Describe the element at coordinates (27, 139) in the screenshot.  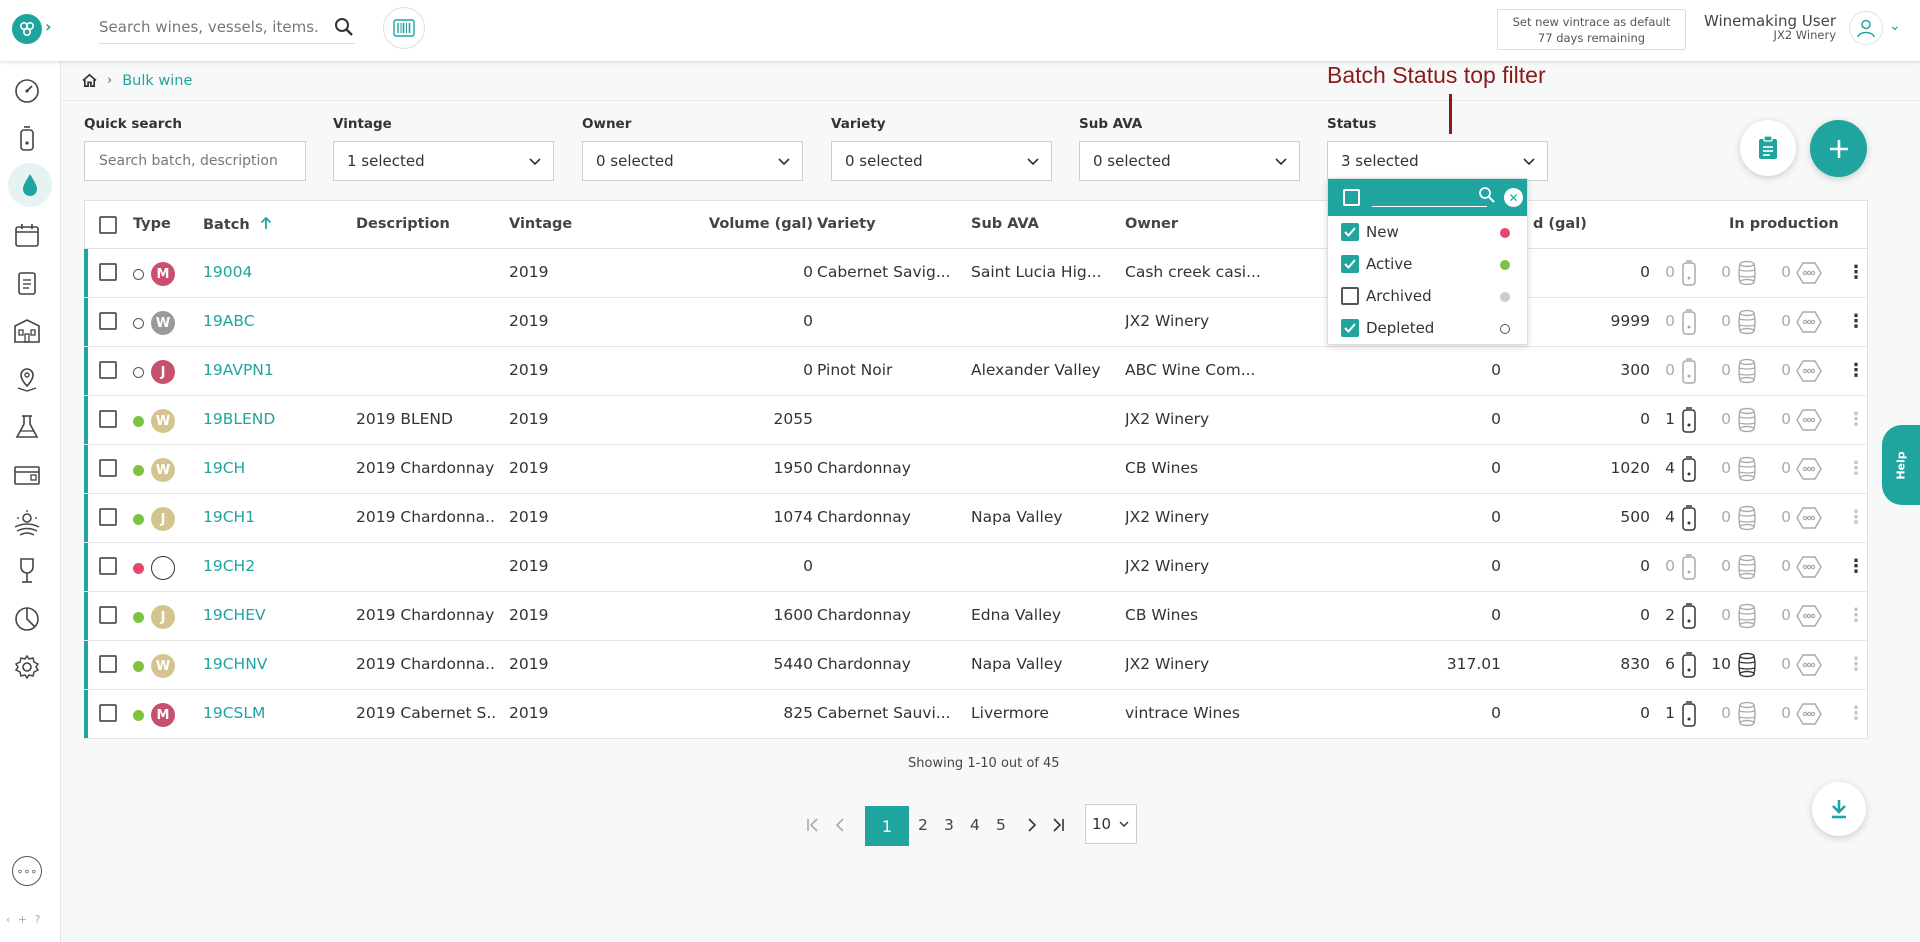
I see `vessel-icon` at that location.